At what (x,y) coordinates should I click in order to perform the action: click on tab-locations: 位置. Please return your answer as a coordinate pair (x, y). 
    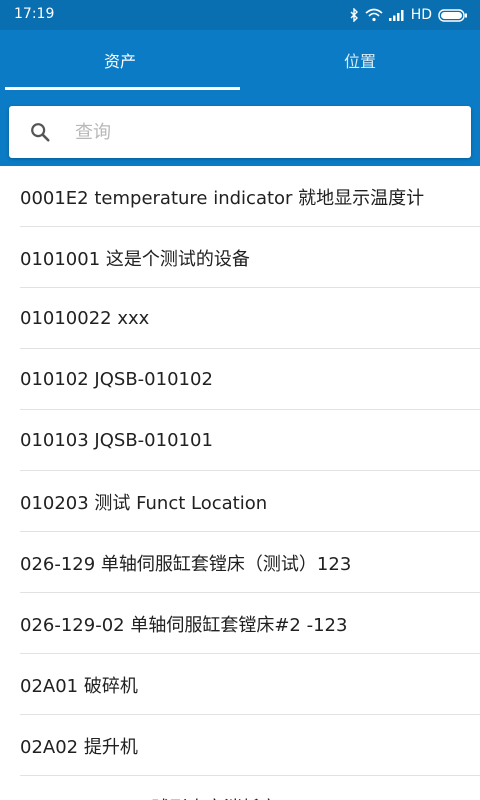
    Looking at the image, I should click on (360, 60).